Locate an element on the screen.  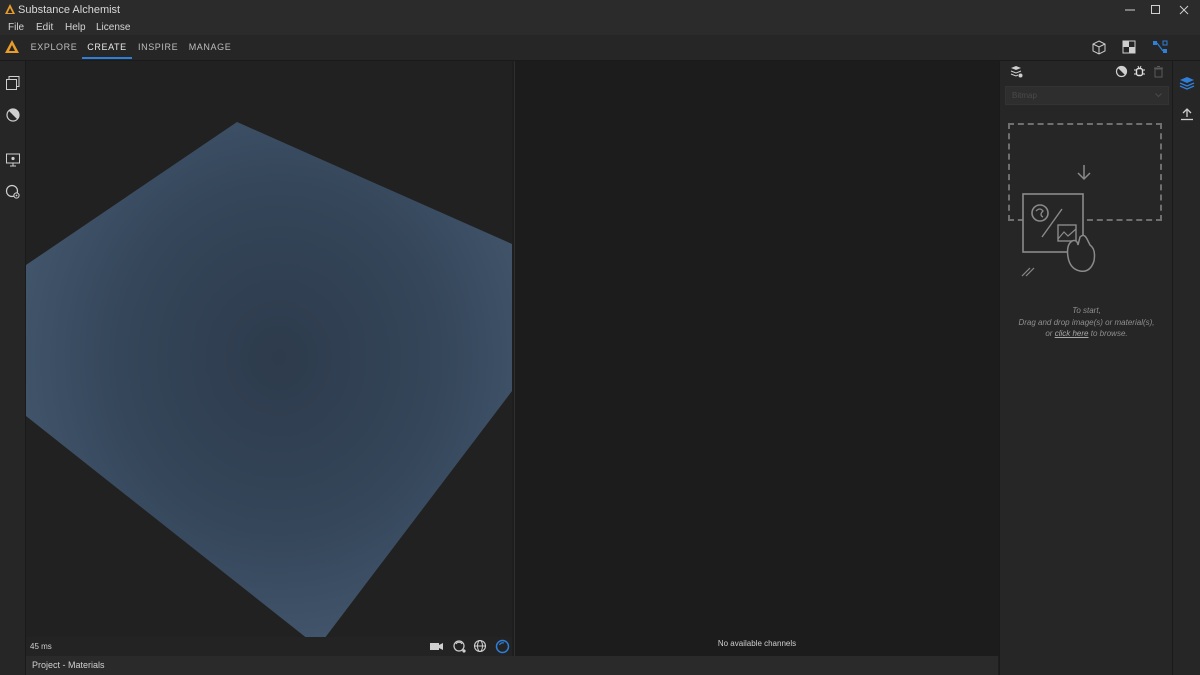
camera-icon is located at coordinates (436, 646).